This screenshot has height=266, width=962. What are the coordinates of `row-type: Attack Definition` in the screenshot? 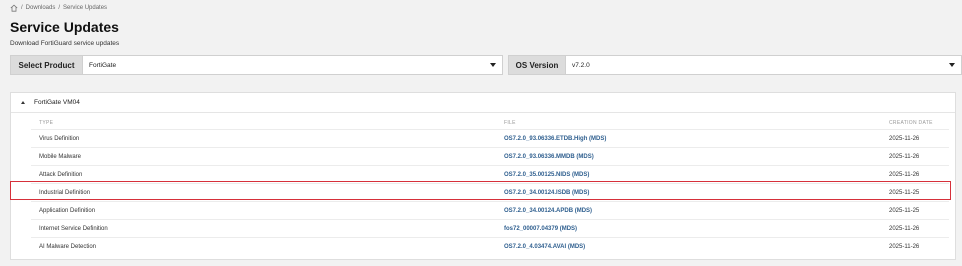 It's located at (61, 174).